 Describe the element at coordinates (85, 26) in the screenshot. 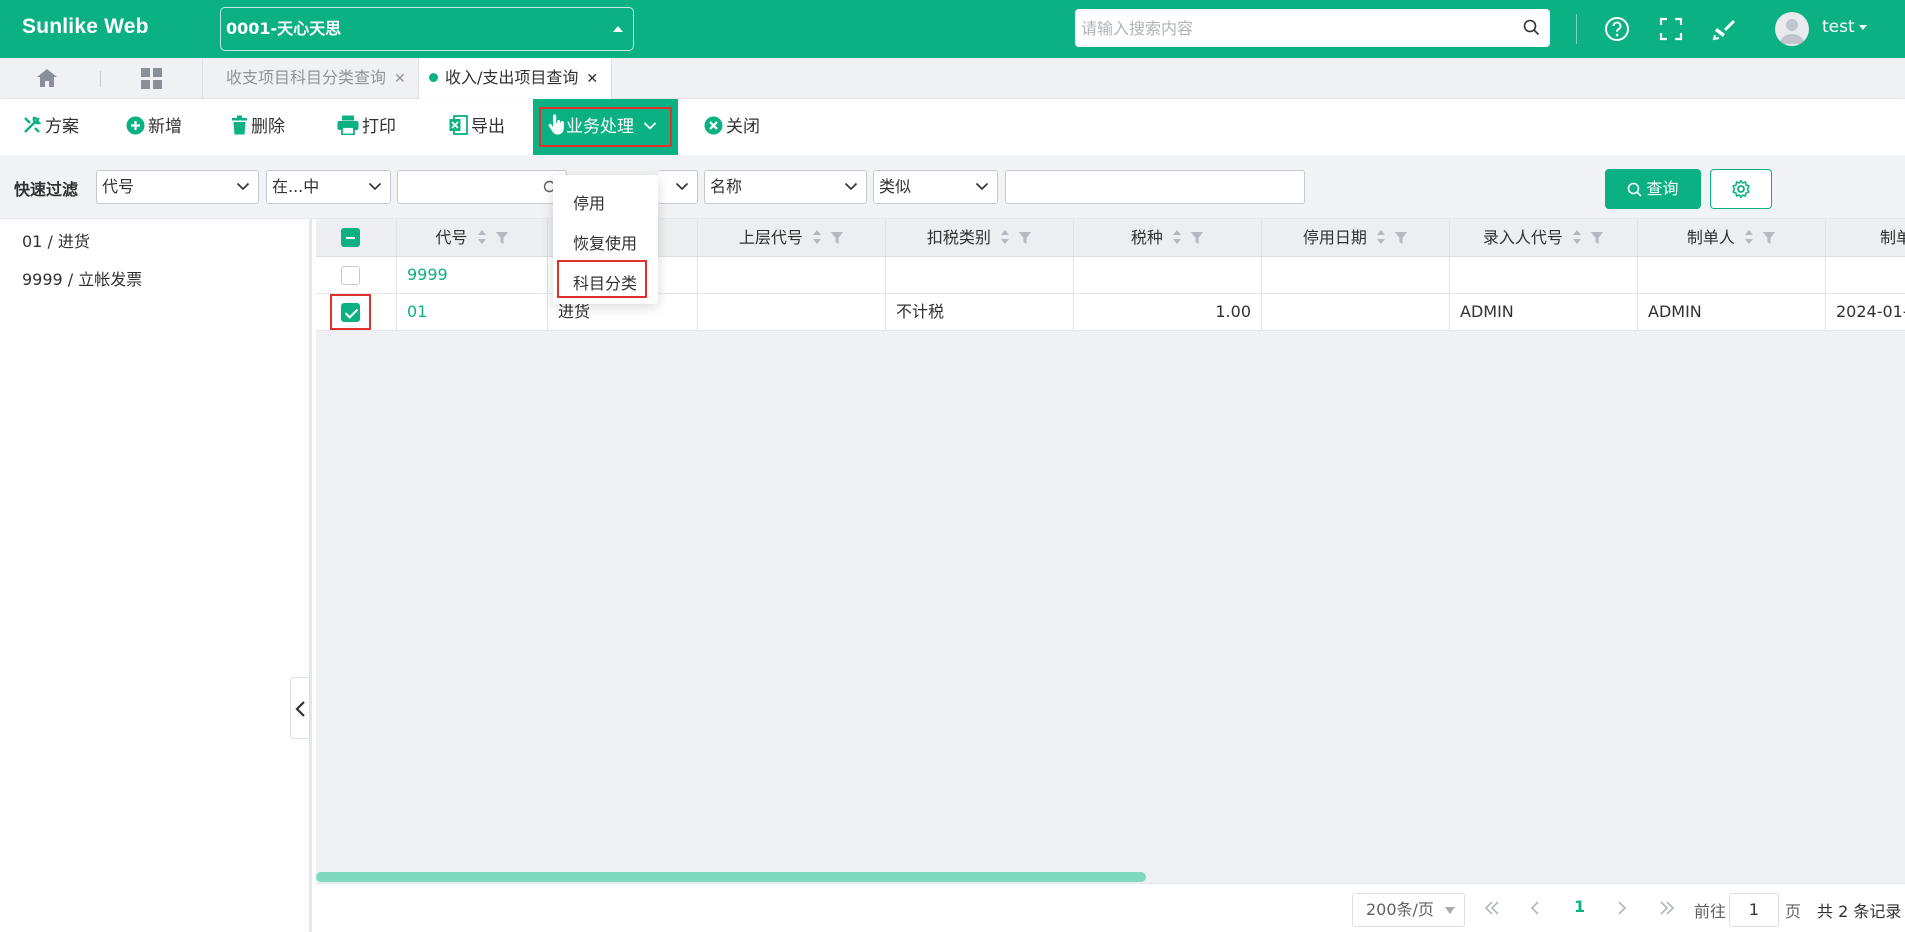

I see `app-logo: Sunlike Web` at that location.